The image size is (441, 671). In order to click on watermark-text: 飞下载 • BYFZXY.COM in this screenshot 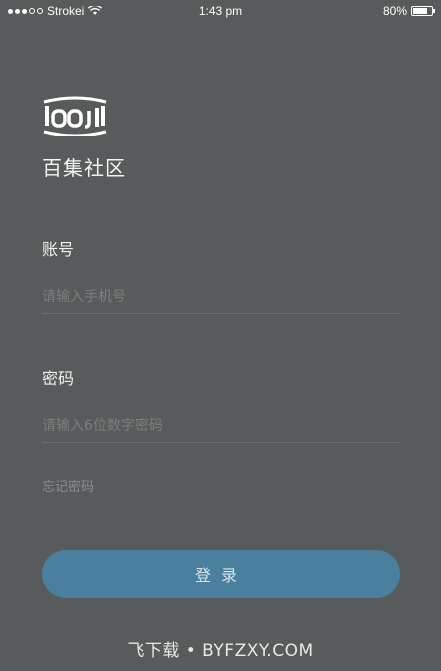, I will do `click(220, 651)`.